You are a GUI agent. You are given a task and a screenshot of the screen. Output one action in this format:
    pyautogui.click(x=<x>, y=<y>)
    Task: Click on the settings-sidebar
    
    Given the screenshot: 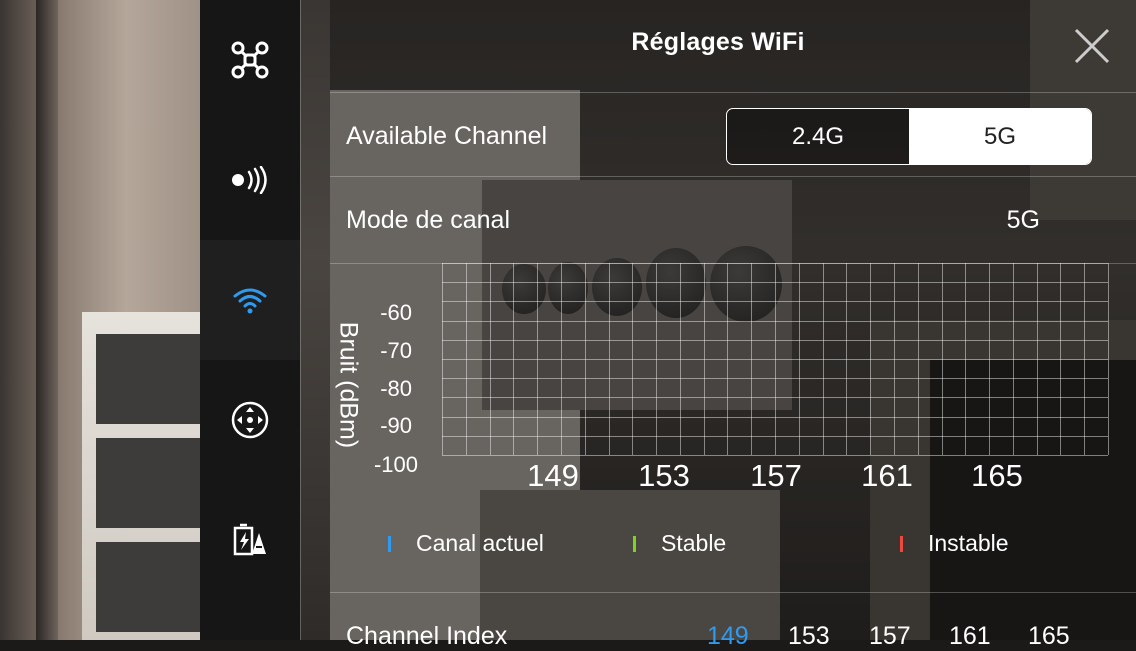 What is the action you would take?
    pyautogui.click(x=250, y=320)
    